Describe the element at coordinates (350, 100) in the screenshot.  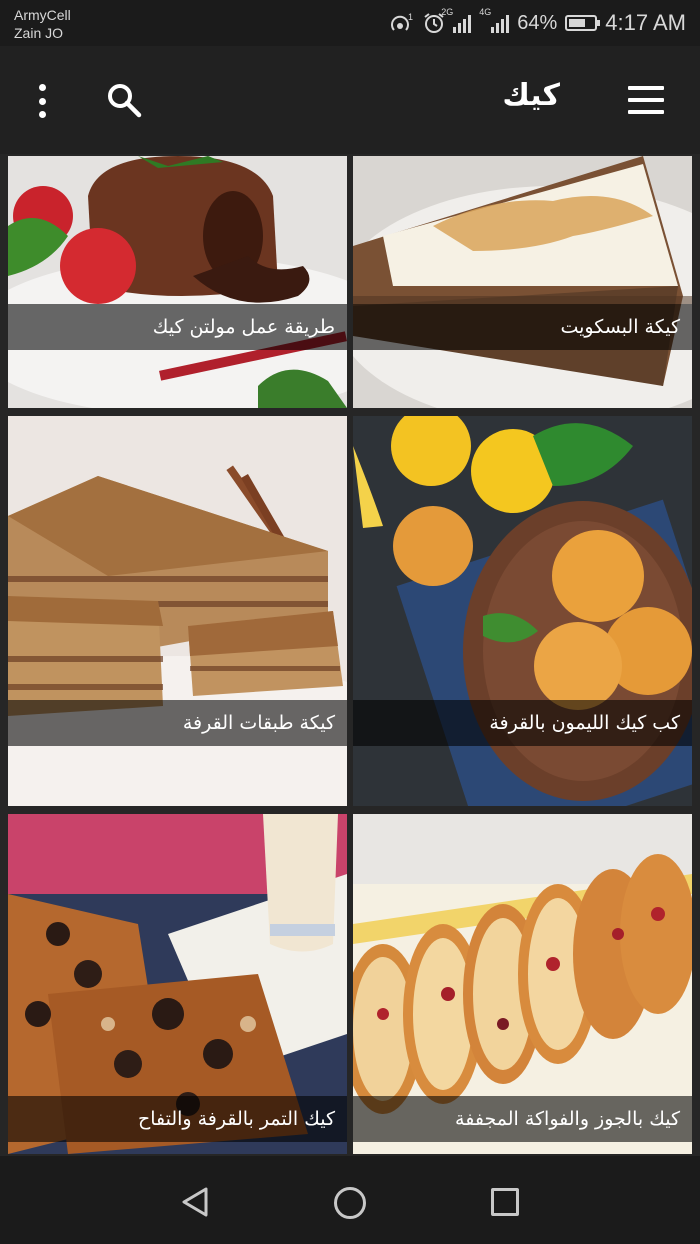
I see `app-bar: كيك` at that location.